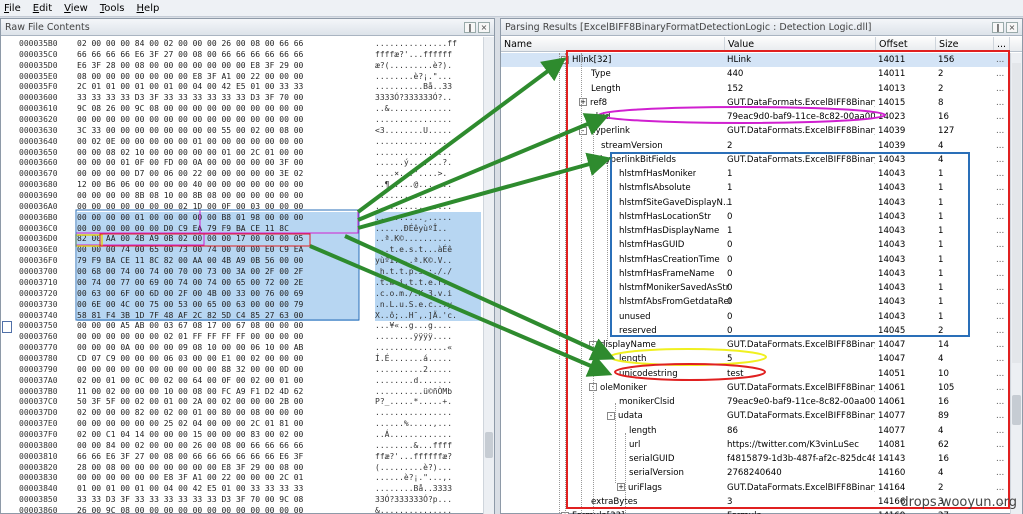  I want to click on expand-icon: +, so click(621, 487).